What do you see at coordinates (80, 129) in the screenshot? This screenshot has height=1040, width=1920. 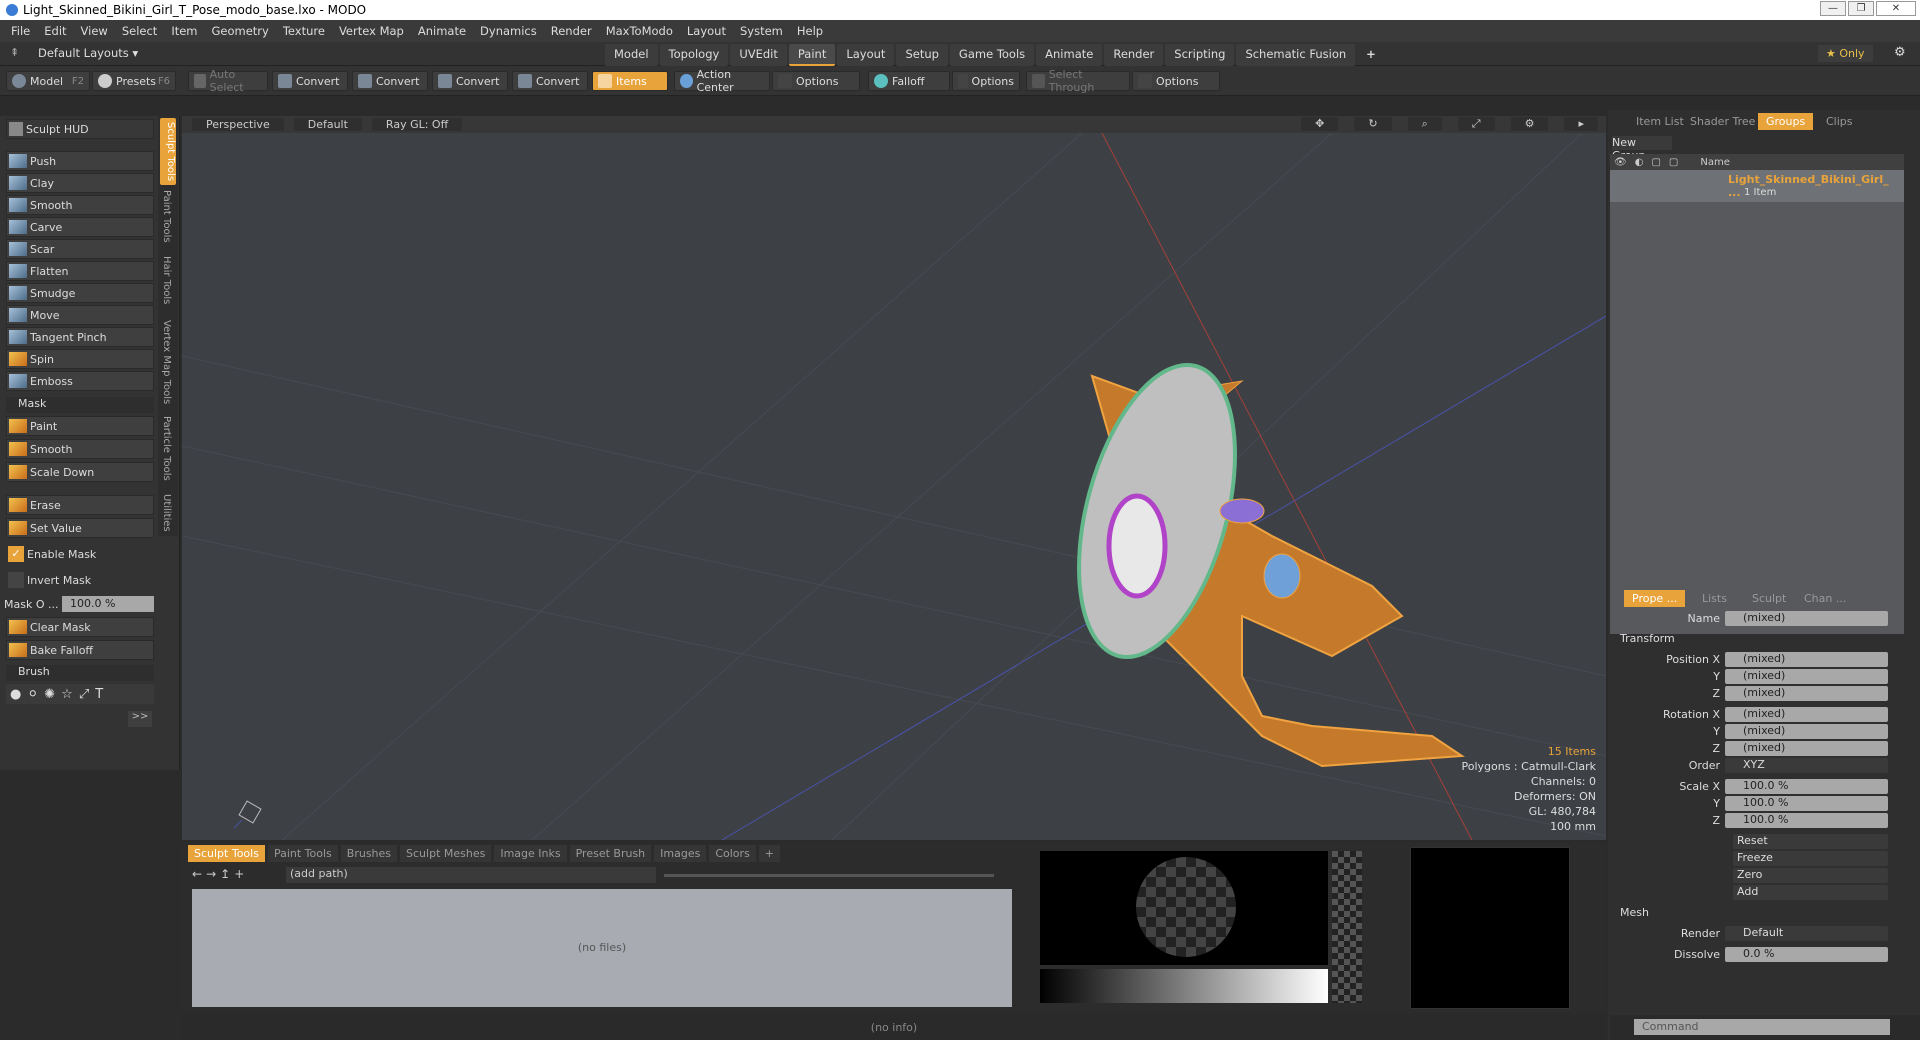 I see `sculpt-hud-button: Sculpt HUD` at bounding box center [80, 129].